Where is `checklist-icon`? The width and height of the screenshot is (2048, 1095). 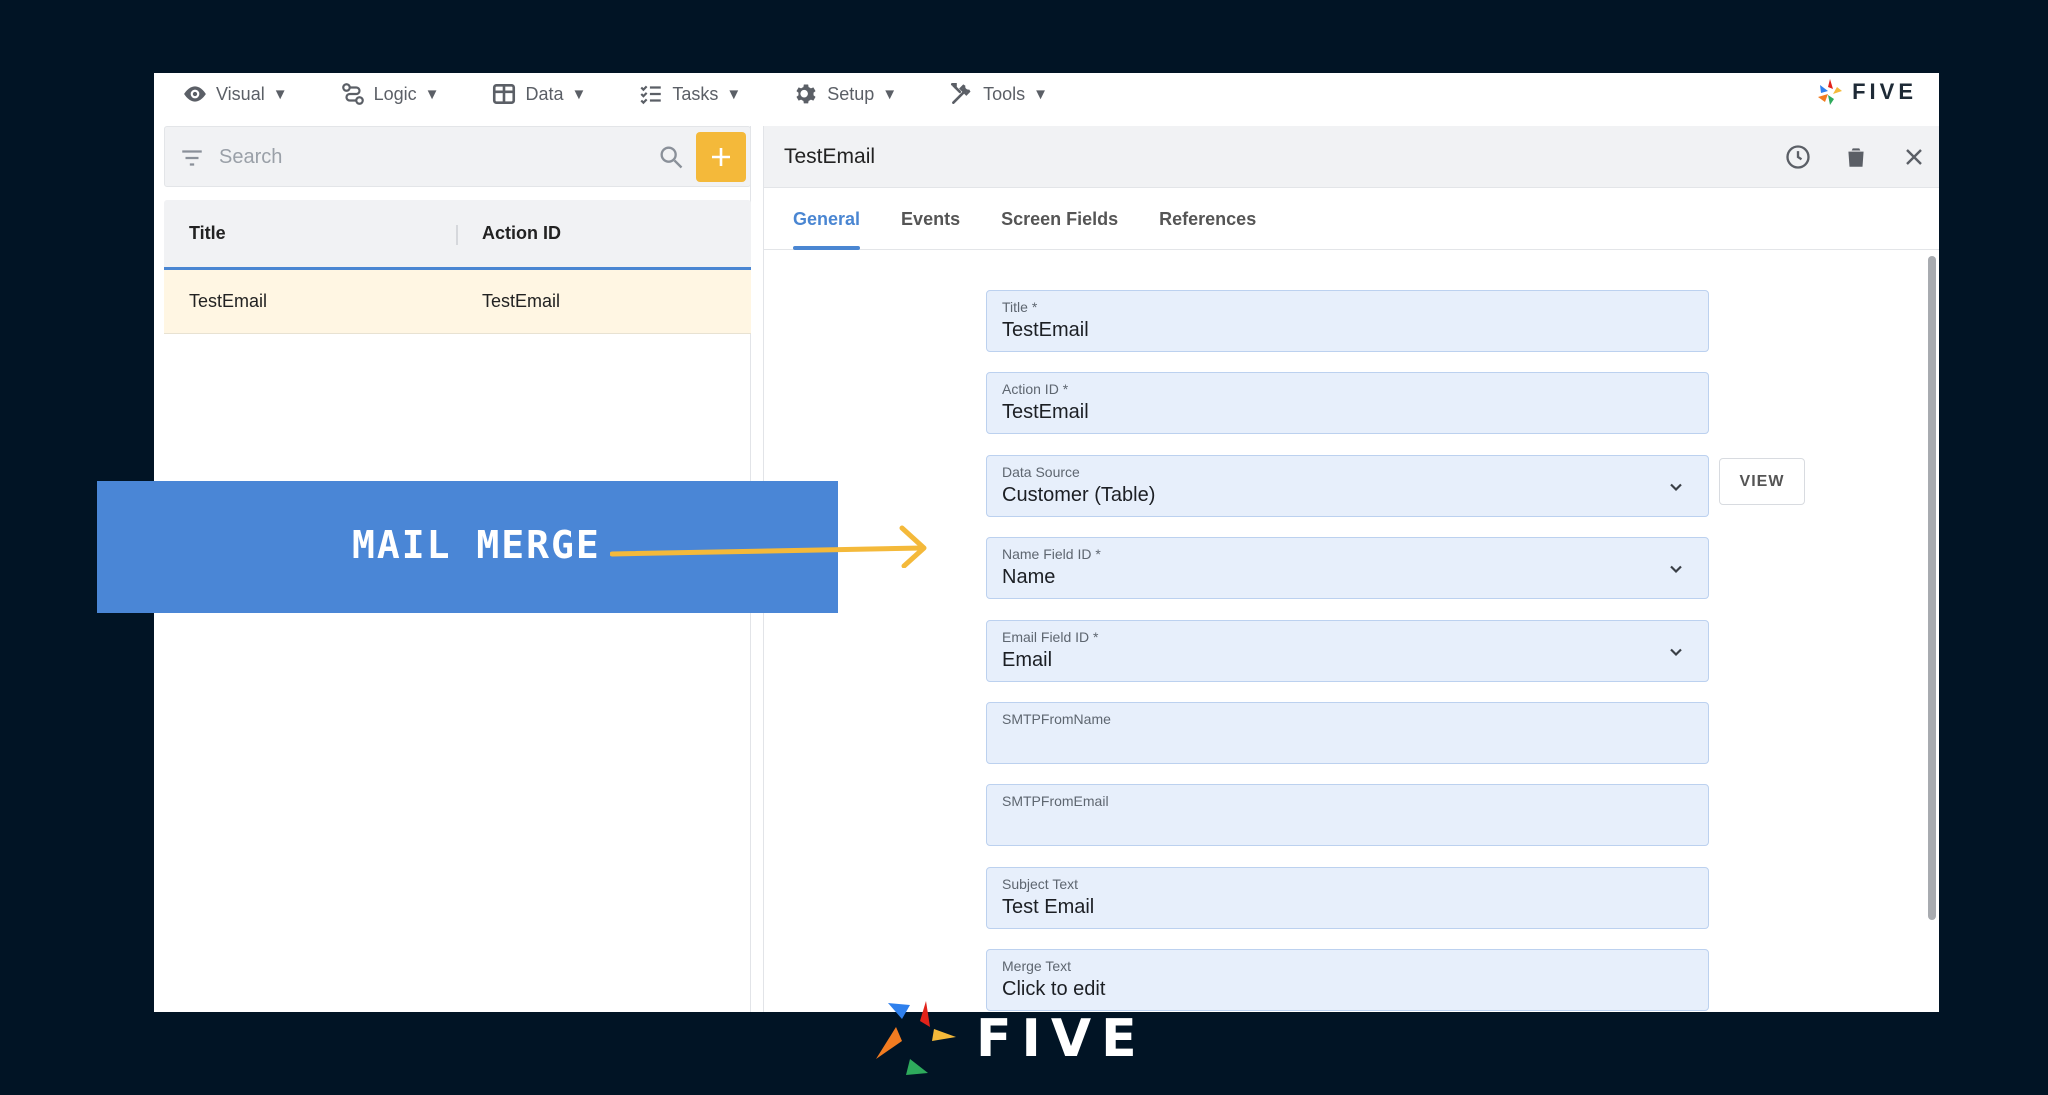
checklist-icon is located at coordinates (651, 95).